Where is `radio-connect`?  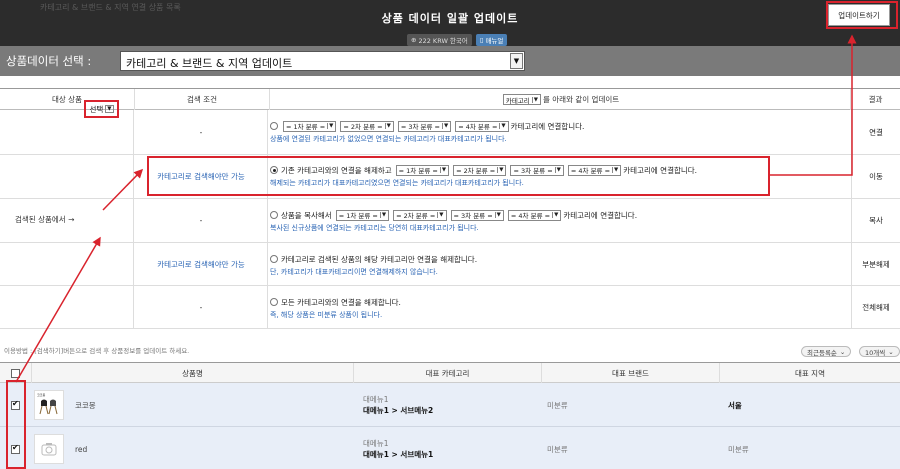 radio-connect is located at coordinates (274, 126).